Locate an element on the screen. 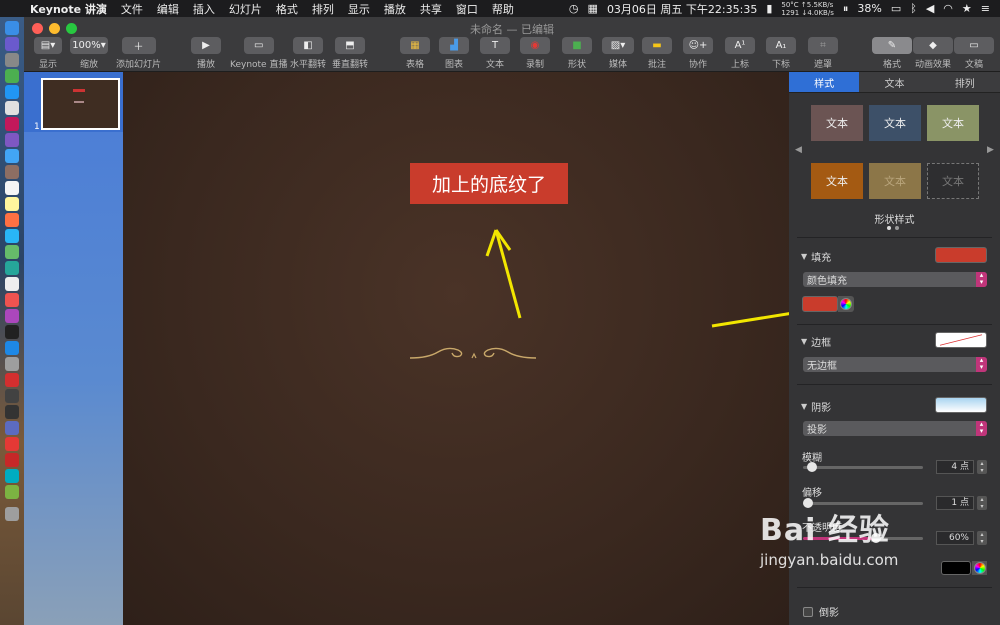 This screenshot has width=1000, height=625. stats-icon: ▮ is located at coordinates (769, 8).